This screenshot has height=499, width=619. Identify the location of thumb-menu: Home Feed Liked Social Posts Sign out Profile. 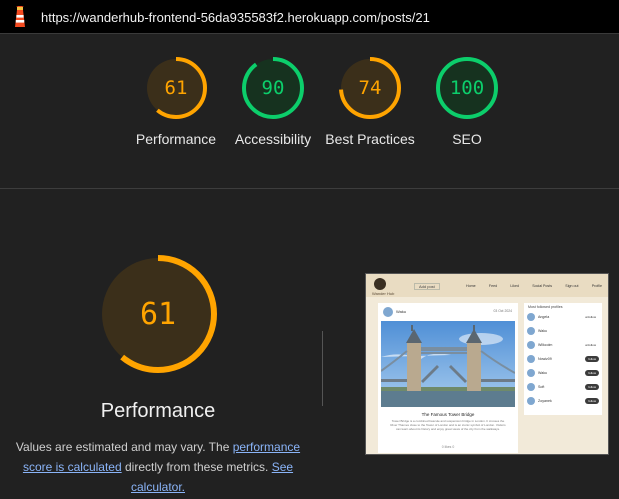
(534, 286).